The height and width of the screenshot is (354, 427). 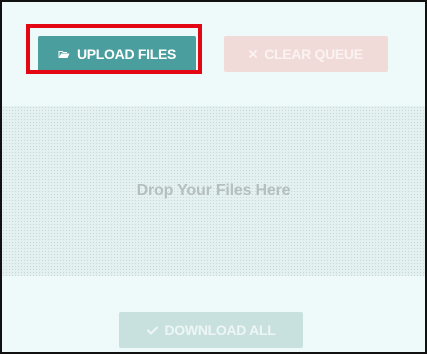 I want to click on clear-queue-label: CLEAR QUEUE, so click(x=313, y=54).